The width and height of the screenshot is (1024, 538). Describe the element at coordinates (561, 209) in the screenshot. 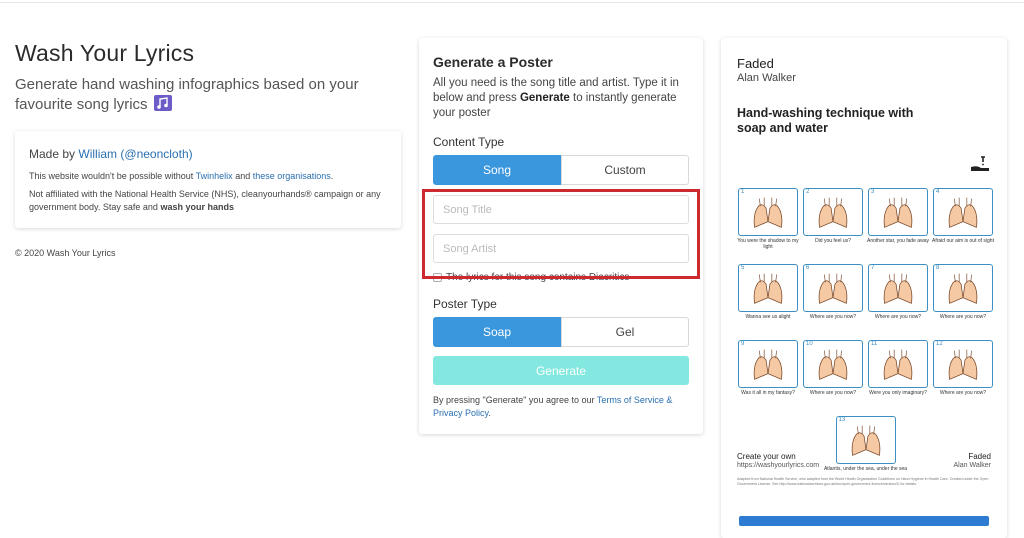

I see `song-title-input` at that location.